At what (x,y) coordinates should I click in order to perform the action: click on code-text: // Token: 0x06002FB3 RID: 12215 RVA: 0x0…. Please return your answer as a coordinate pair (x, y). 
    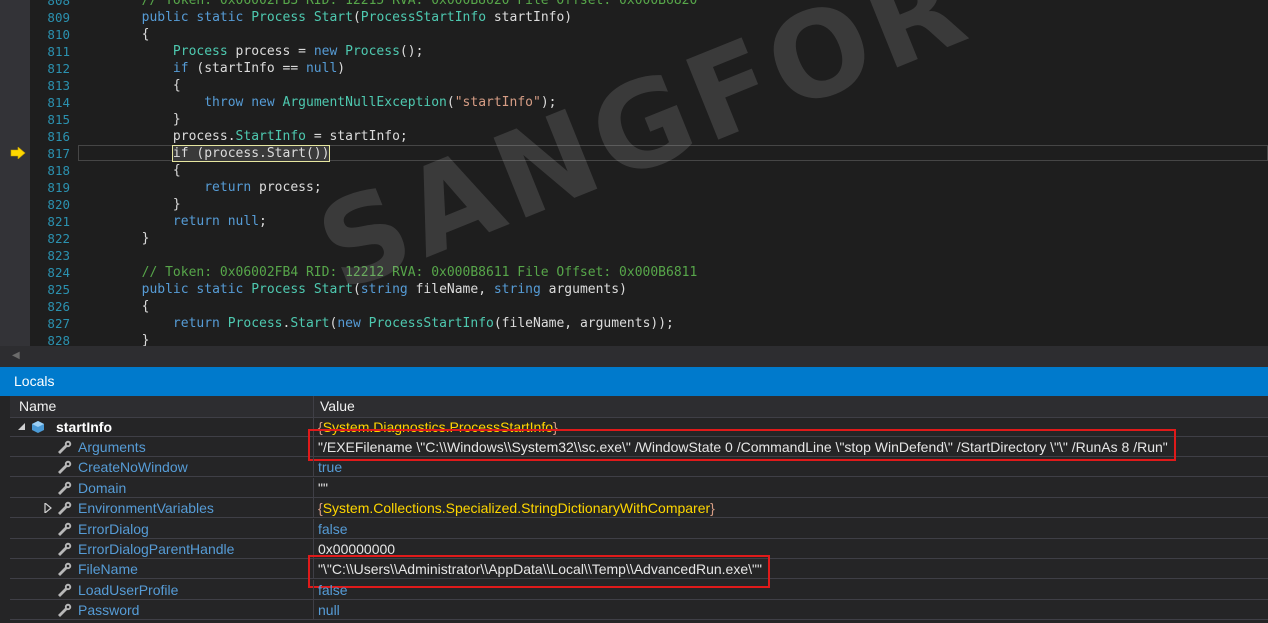
    Looking at the image, I should click on (388, 4).